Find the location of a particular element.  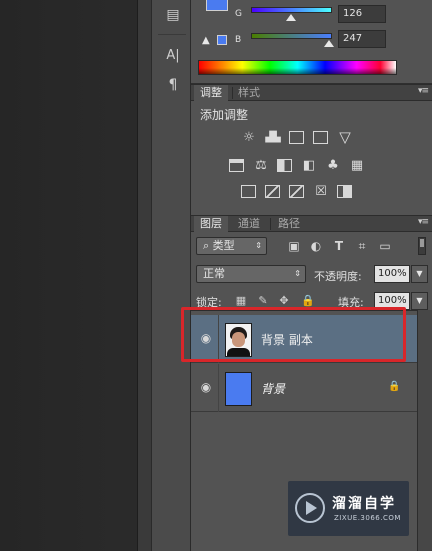

tab-channels: 通道 is located at coordinates (249, 224).